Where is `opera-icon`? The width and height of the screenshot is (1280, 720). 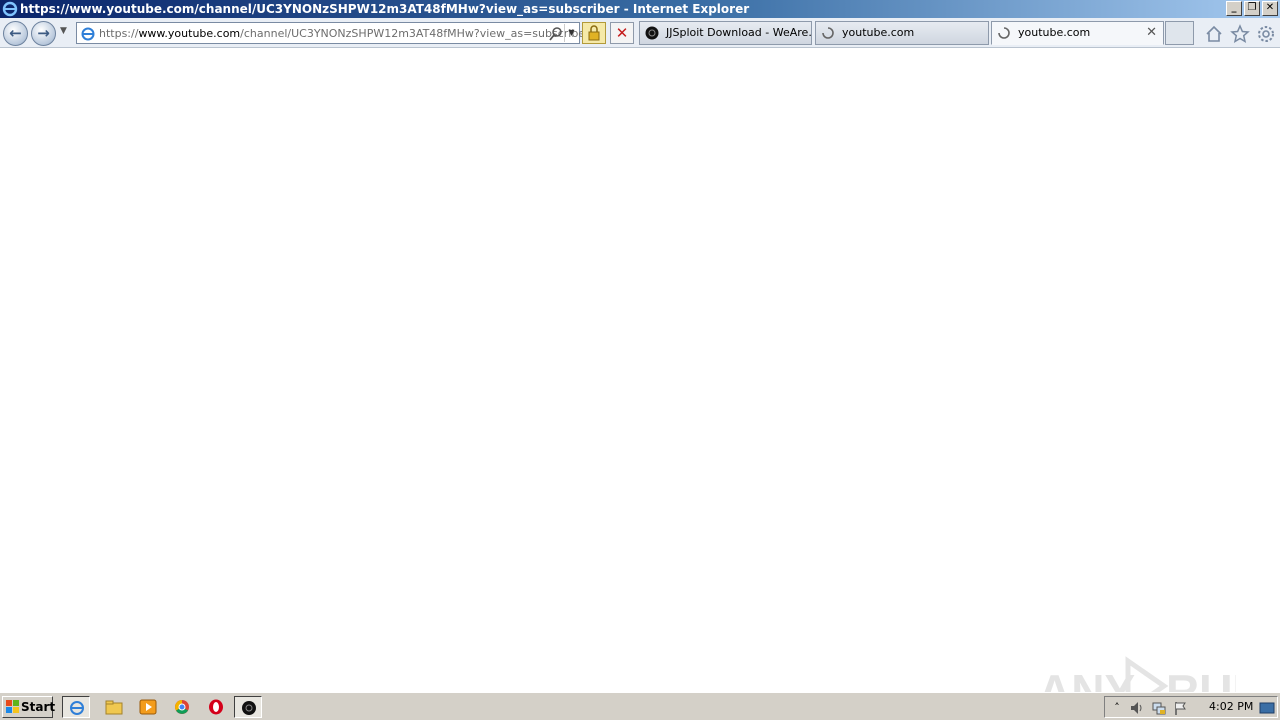
opera-icon is located at coordinates (216, 707).